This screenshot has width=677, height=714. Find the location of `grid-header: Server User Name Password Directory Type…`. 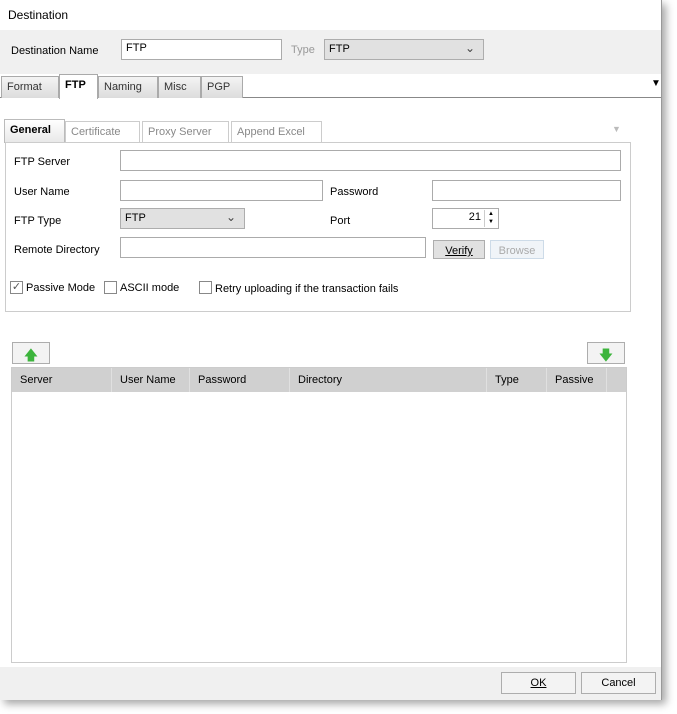

grid-header: Server User Name Password Directory Type… is located at coordinates (319, 380).